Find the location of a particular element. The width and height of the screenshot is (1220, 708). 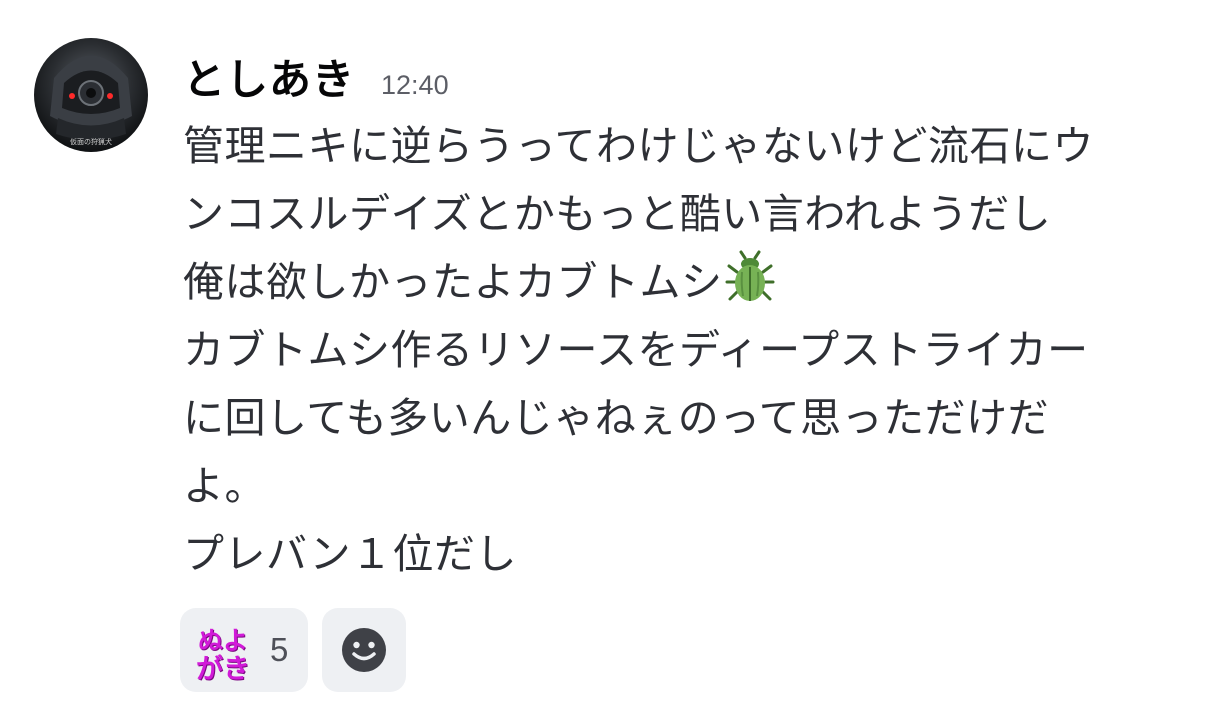

message-header: としあき 12:40 is located at coordinates (316, 76).